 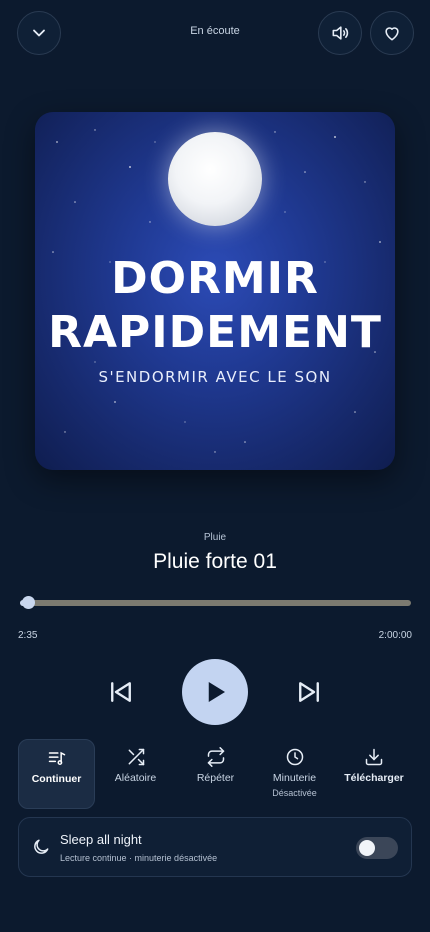 What do you see at coordinates (294, 778) in the screenshot?
I see `timer-label: Minuterie` at bounding box center [294, 778].